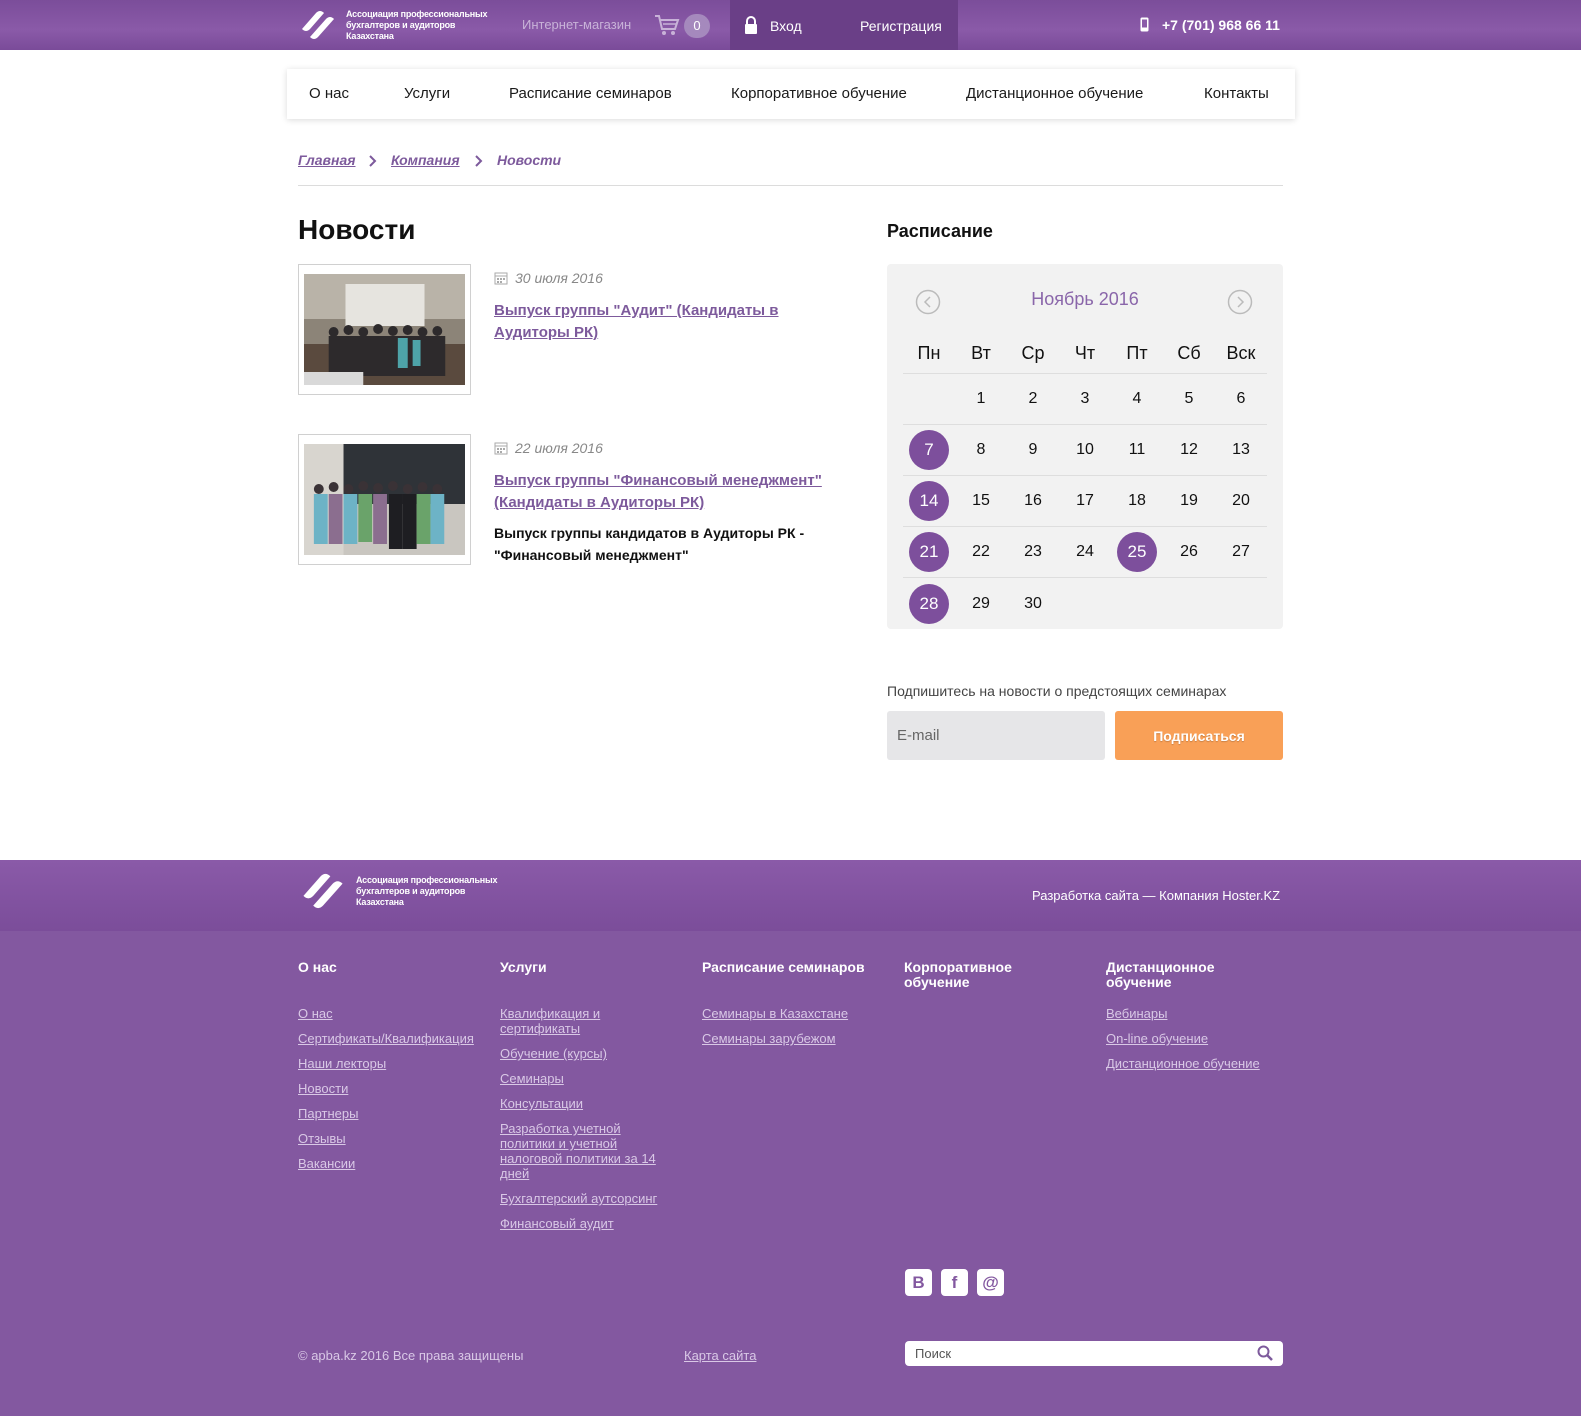  What do you see at coordinates (1240, 302) in the screenshot?
I see `next-month-icon` at bounding box center [1240, 302].